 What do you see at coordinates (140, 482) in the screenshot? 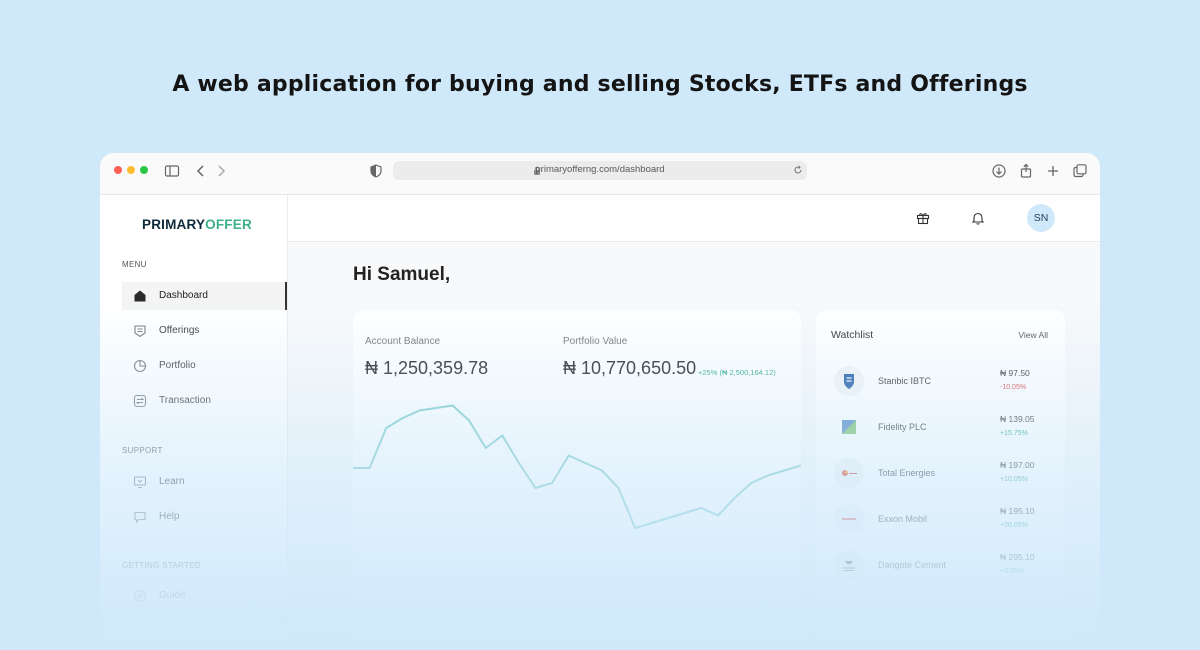
I see `monitor-icon` at bounding box center [140, 482].